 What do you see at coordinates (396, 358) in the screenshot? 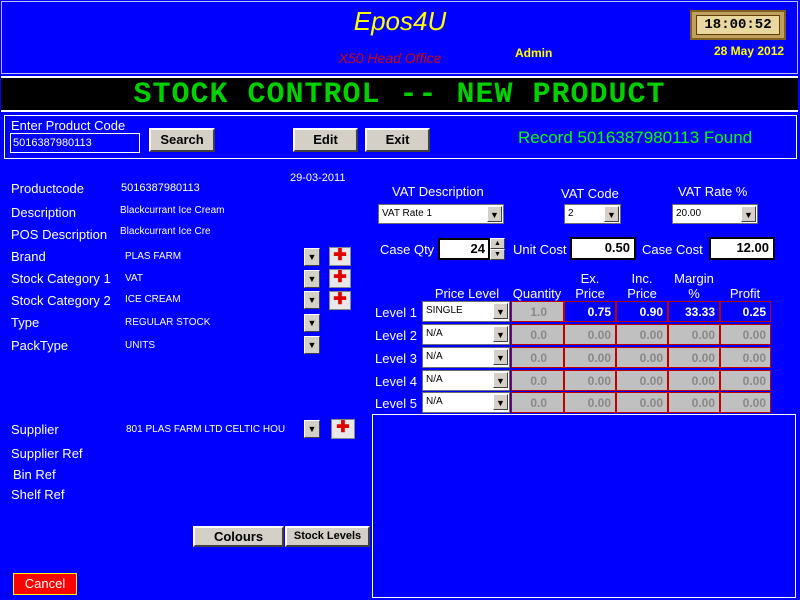
I see `level-3-label: Level 3` at bounding box center [396, 358].